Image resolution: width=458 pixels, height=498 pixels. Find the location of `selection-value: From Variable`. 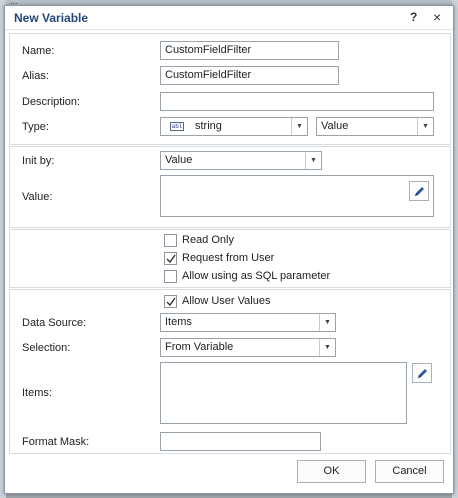

selection-value: From Variable is located at coordinates (199, 347).